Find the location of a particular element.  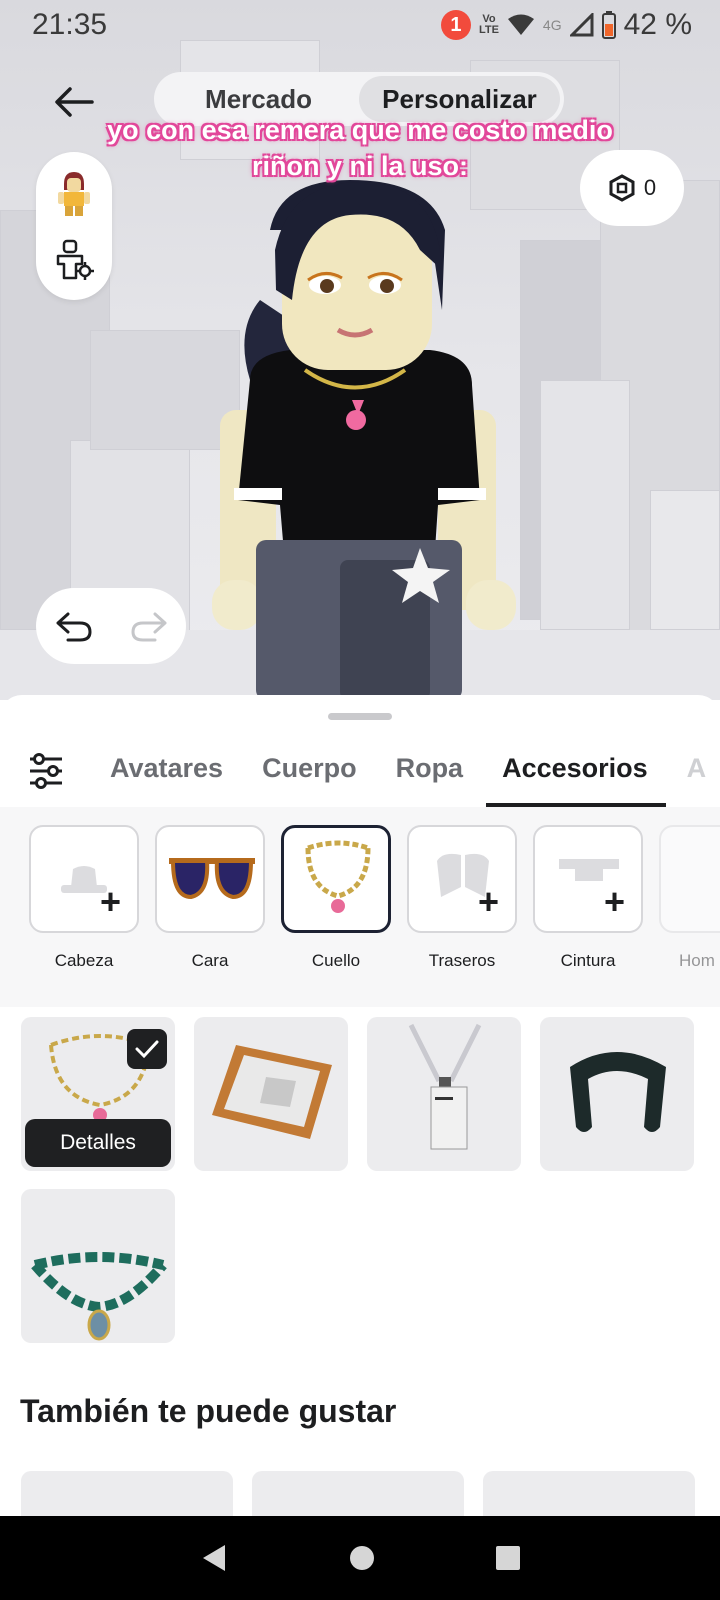

subcategory-cintura: + Cintura is located at coordinates (588, 898).